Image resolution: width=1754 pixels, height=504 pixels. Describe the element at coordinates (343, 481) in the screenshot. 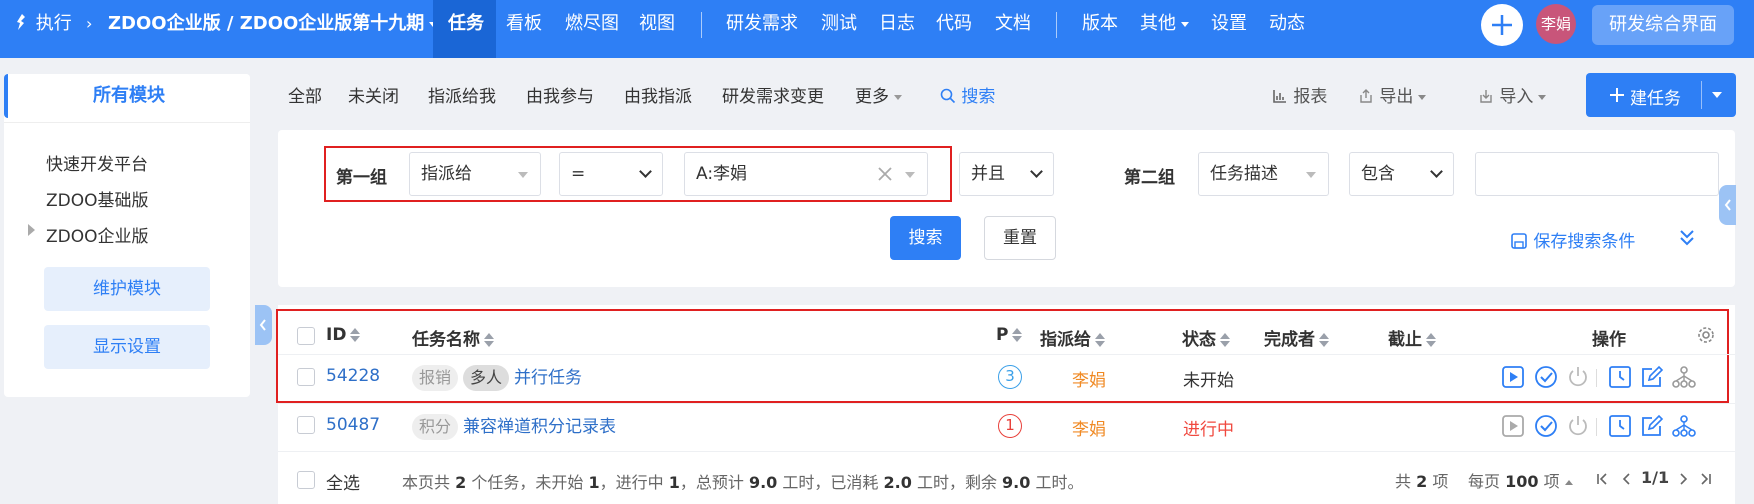

I see `select-all-label: 全选` at that location.